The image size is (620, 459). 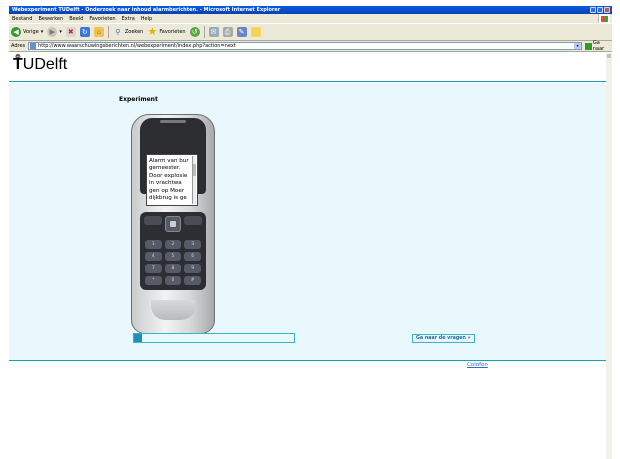 I want to click on forward-button: ▶ ▾, so click(x=54, y=32).